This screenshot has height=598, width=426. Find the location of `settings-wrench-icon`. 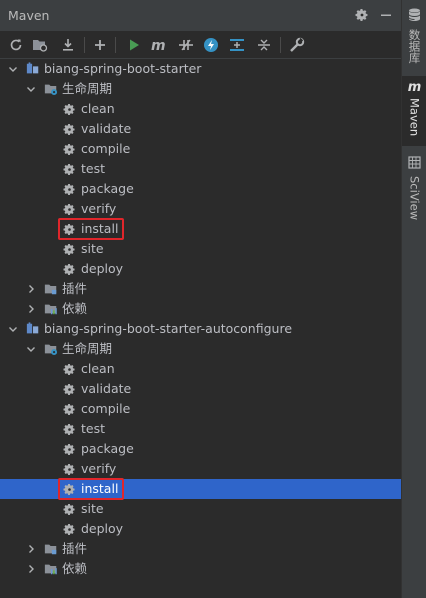

settings-wrench-icon is located at coordinates (297, 45).